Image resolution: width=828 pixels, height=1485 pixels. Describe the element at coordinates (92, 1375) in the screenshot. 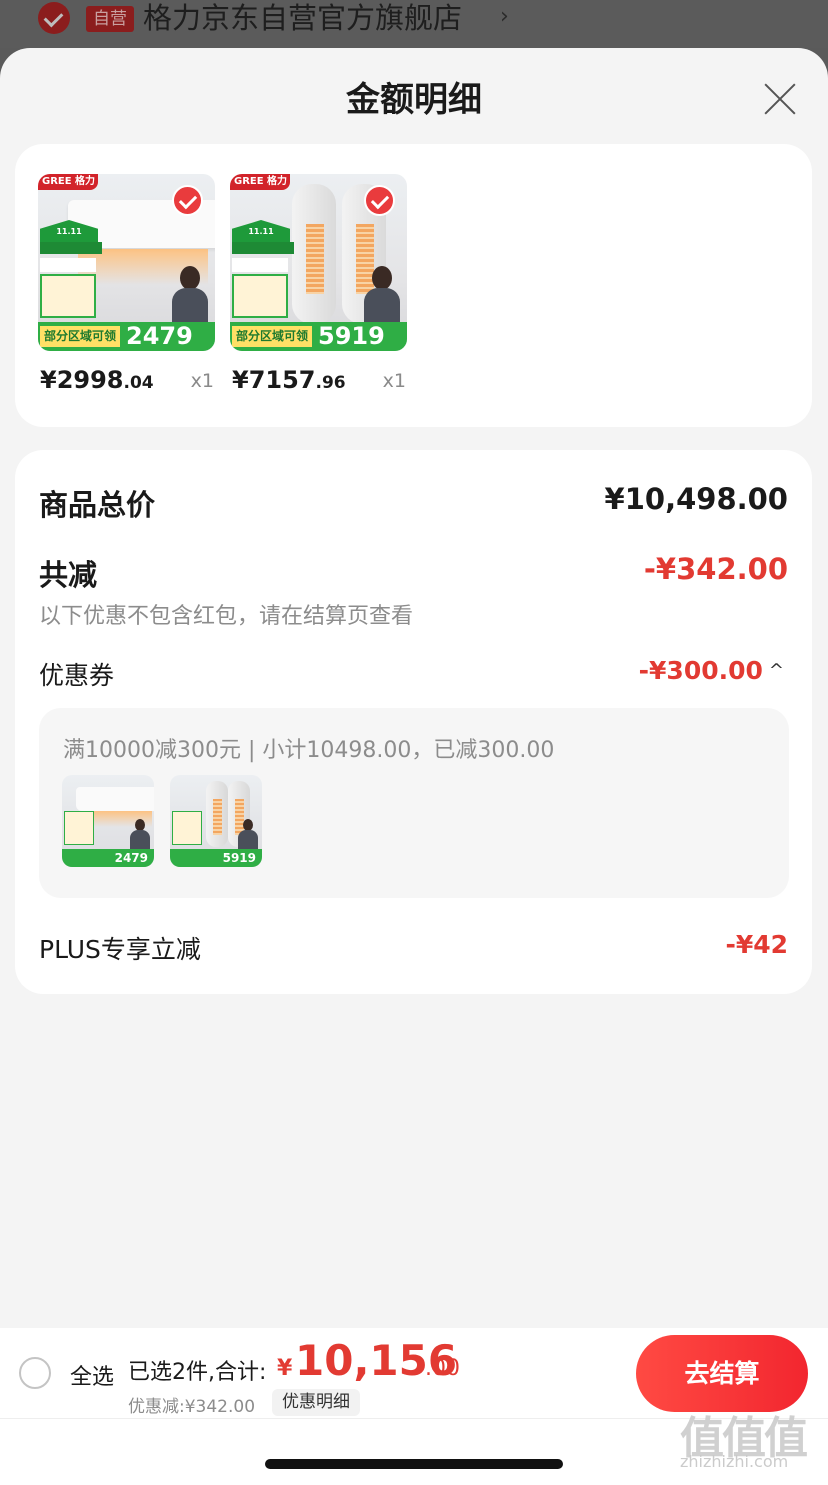

I see `select-all-label: 全选` at that location.